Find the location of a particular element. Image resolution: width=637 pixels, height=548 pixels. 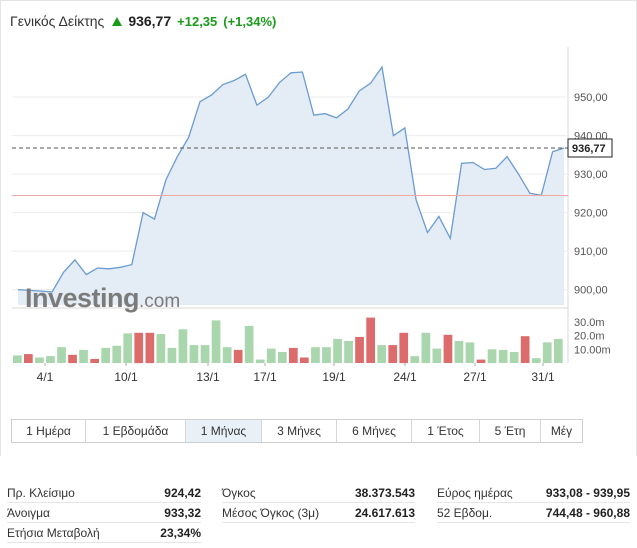

tab-max: Μέγ is located at coordinates (561, 431).